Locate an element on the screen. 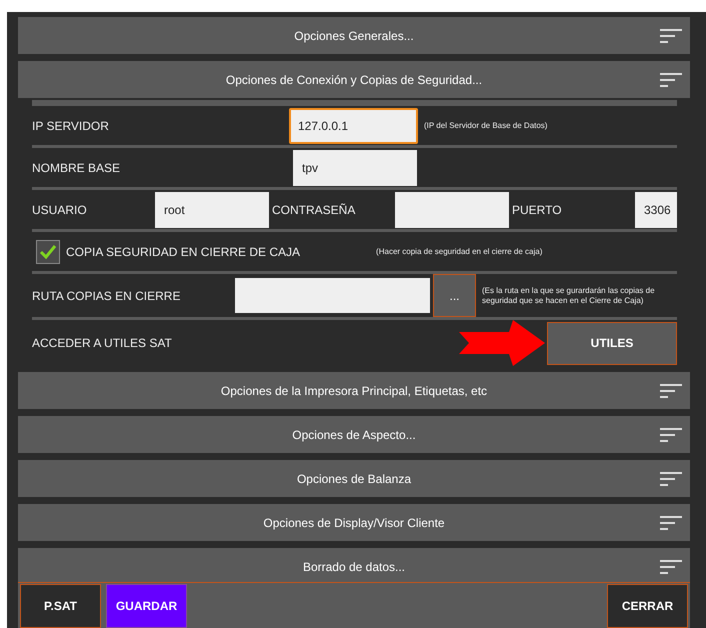 The width and height of the screenshot is (706, 628). input-field: 3306 is located at coordinates (656, 210).